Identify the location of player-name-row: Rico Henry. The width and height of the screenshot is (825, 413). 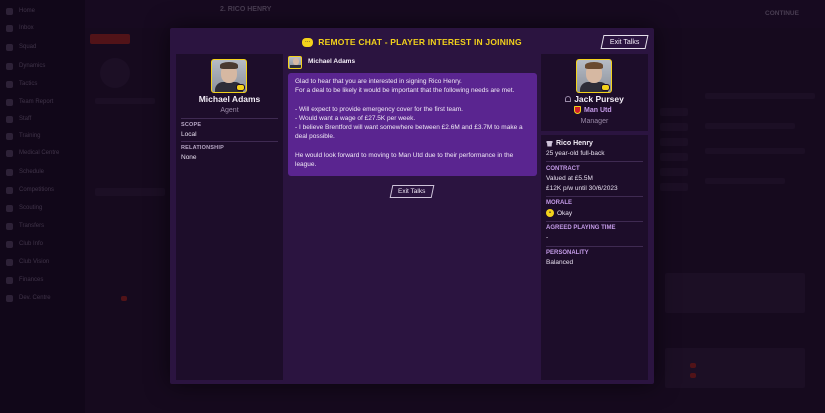
(569, 143).